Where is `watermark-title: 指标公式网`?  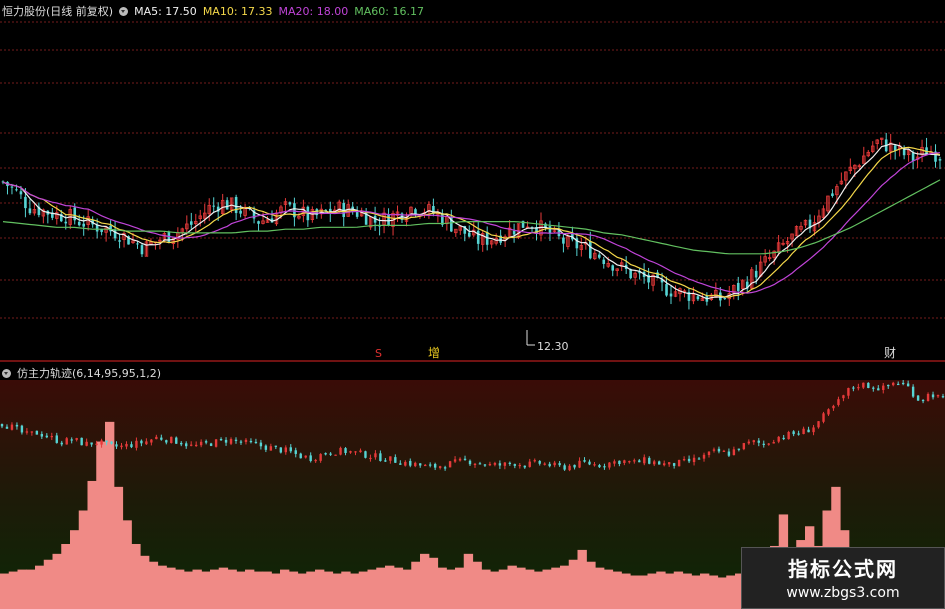
watermark-title: 指标公式网 is located at coordinates (843, 569).